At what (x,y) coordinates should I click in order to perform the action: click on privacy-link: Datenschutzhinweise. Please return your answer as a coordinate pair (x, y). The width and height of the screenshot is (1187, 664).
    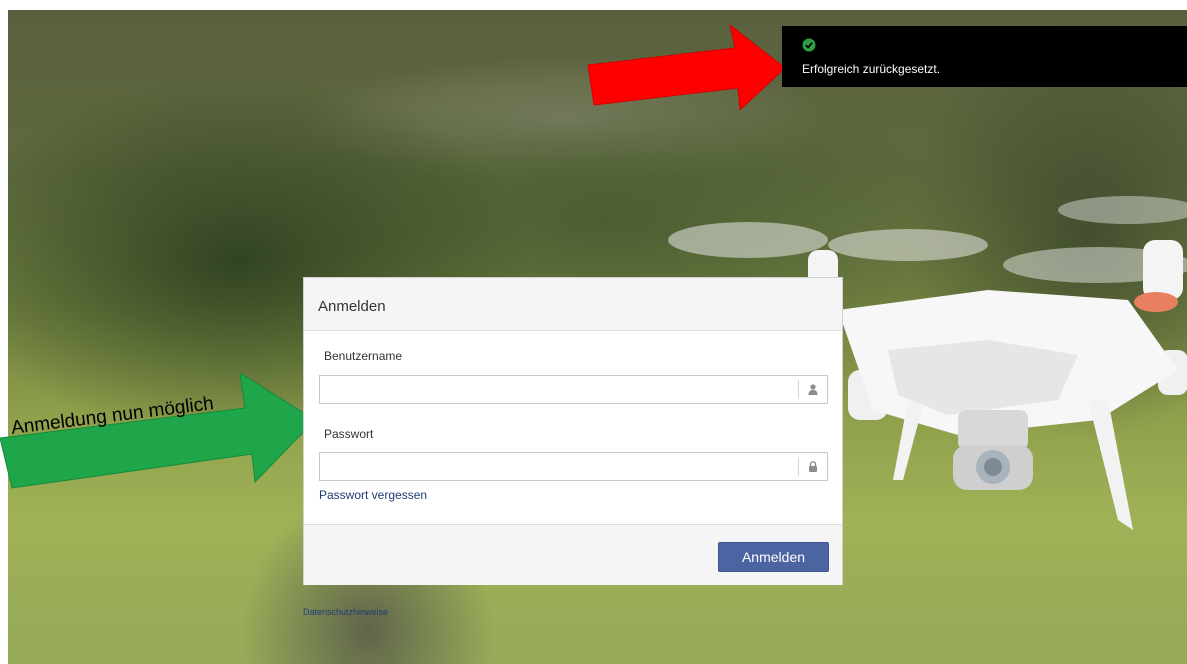
    Looking at the image, I should click on (345, 612).